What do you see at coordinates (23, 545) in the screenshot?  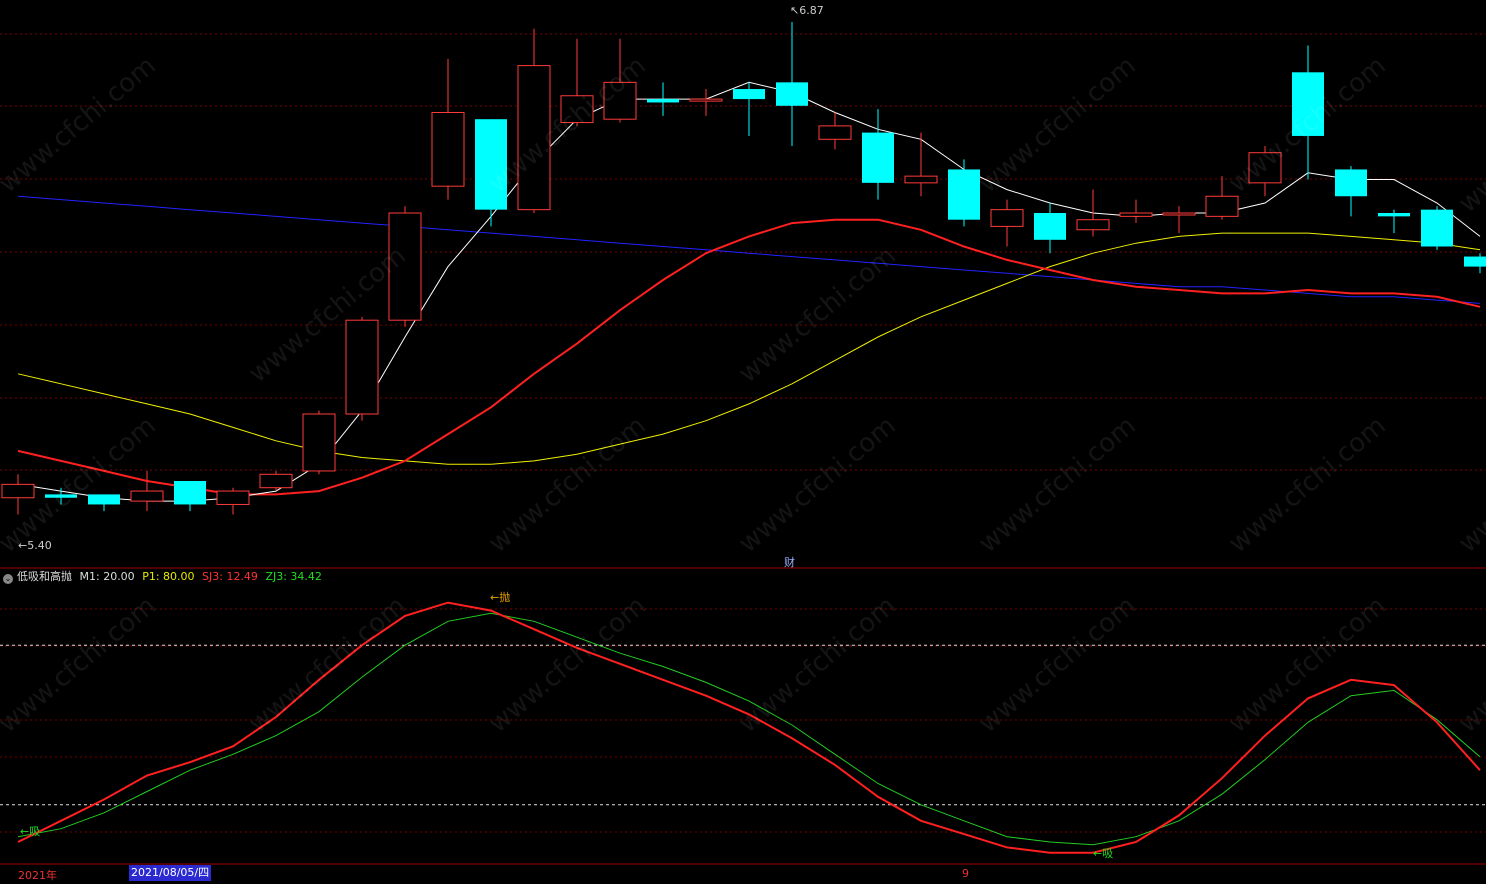 I see `arrow-icon: ←` at bounding box center [23, 545].